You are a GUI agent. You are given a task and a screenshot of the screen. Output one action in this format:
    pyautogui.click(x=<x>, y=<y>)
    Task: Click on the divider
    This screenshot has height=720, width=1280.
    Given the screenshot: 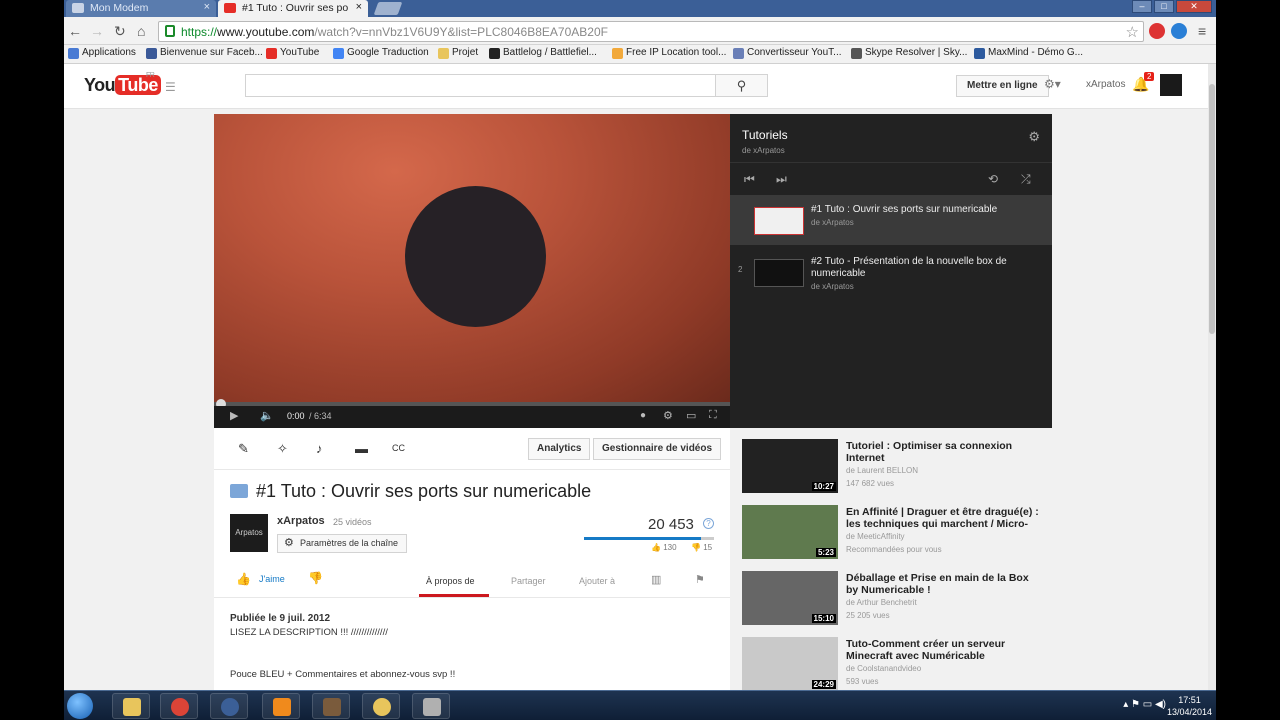 What is the action you would take?
    pyautogui.click(x=891, y=162)
    